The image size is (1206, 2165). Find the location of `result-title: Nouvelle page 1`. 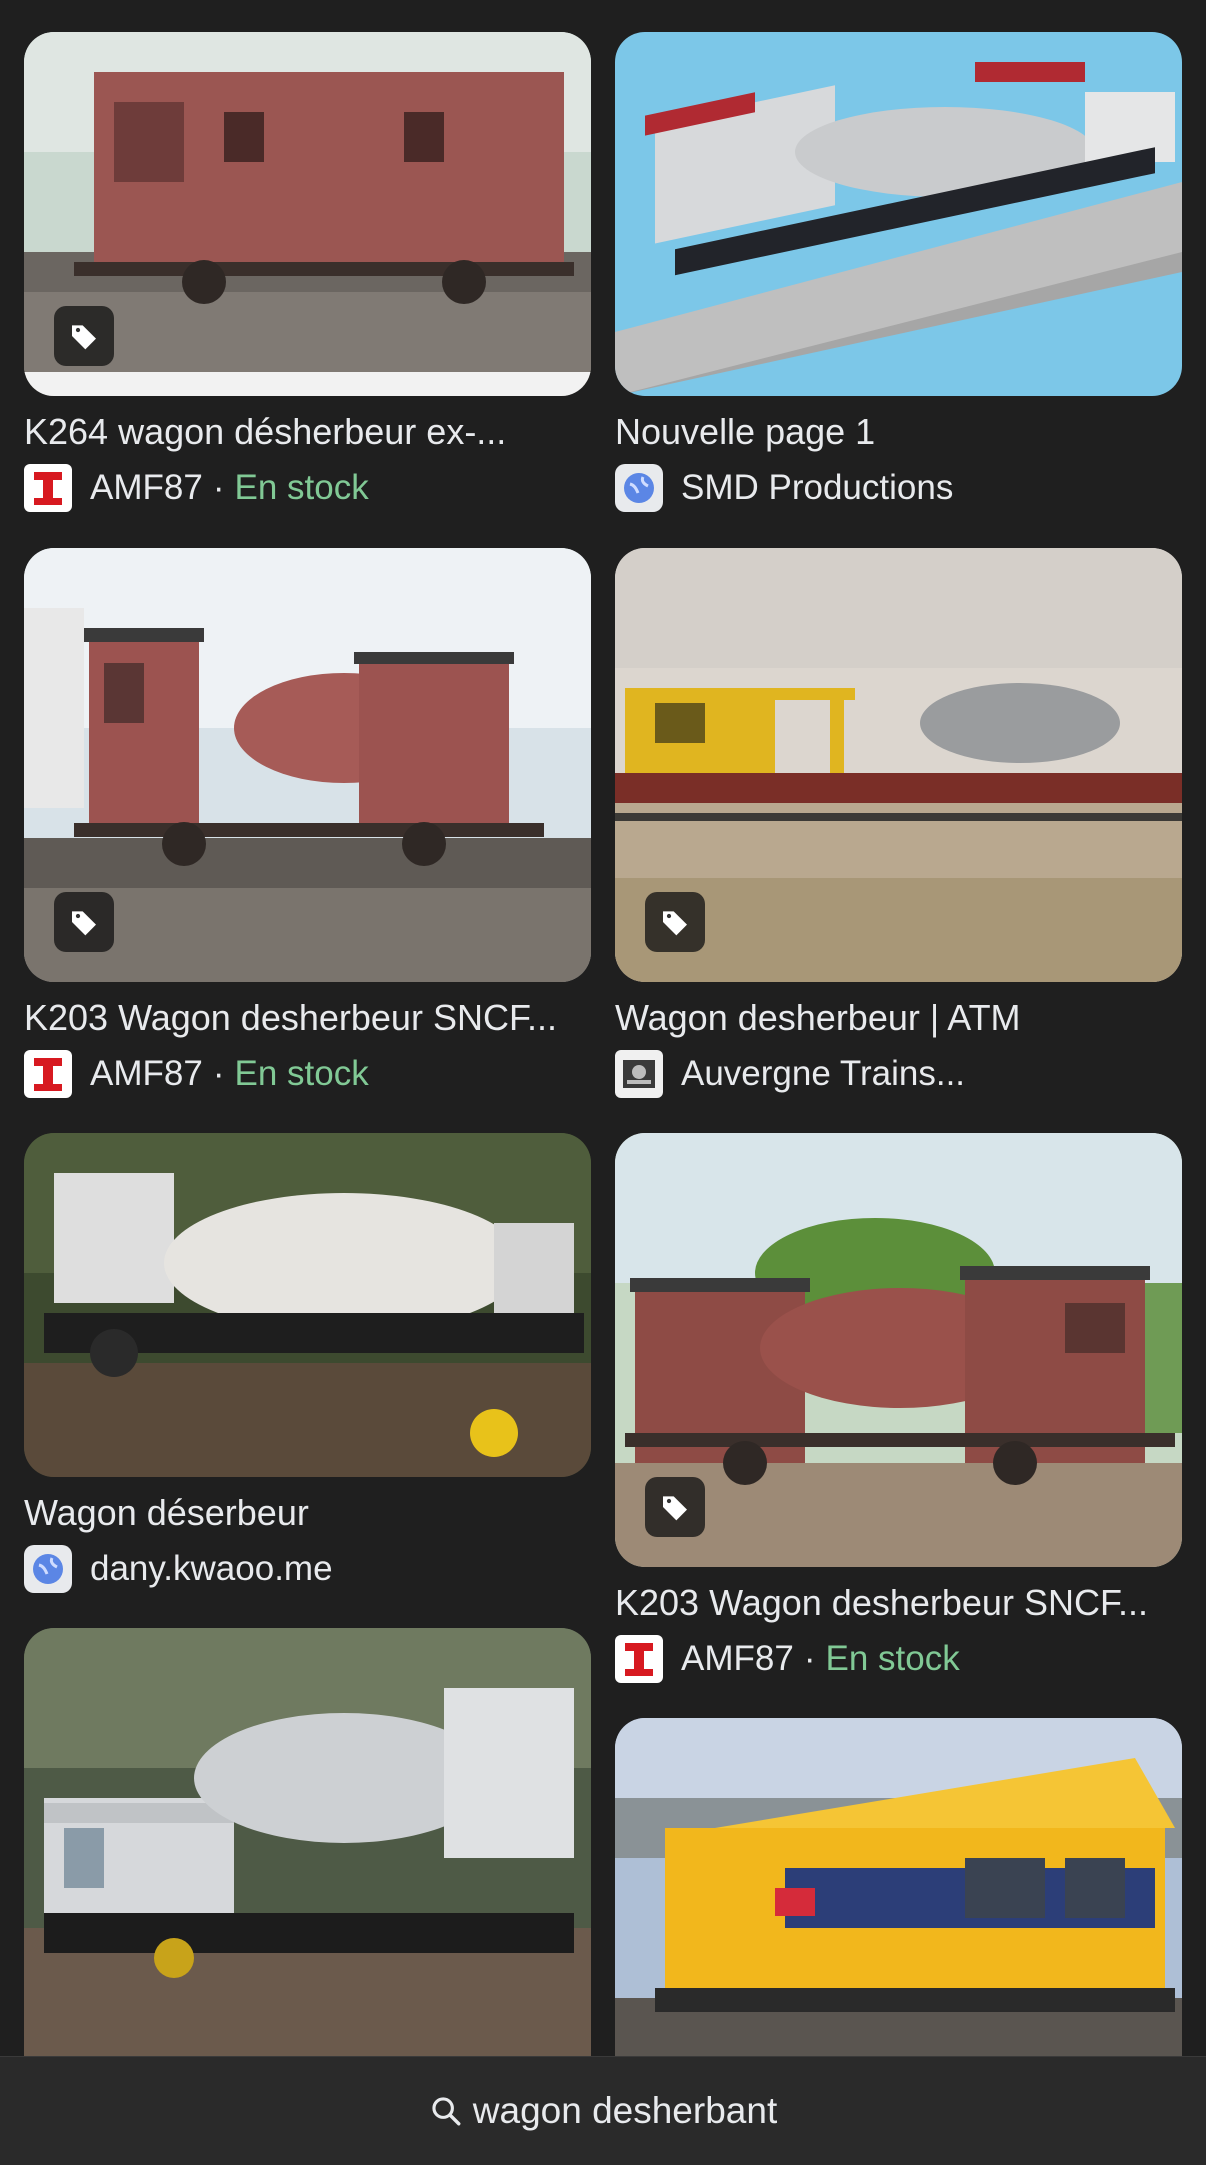

result-title: Nouvelle page 1 is located at coordinates (898, 432).